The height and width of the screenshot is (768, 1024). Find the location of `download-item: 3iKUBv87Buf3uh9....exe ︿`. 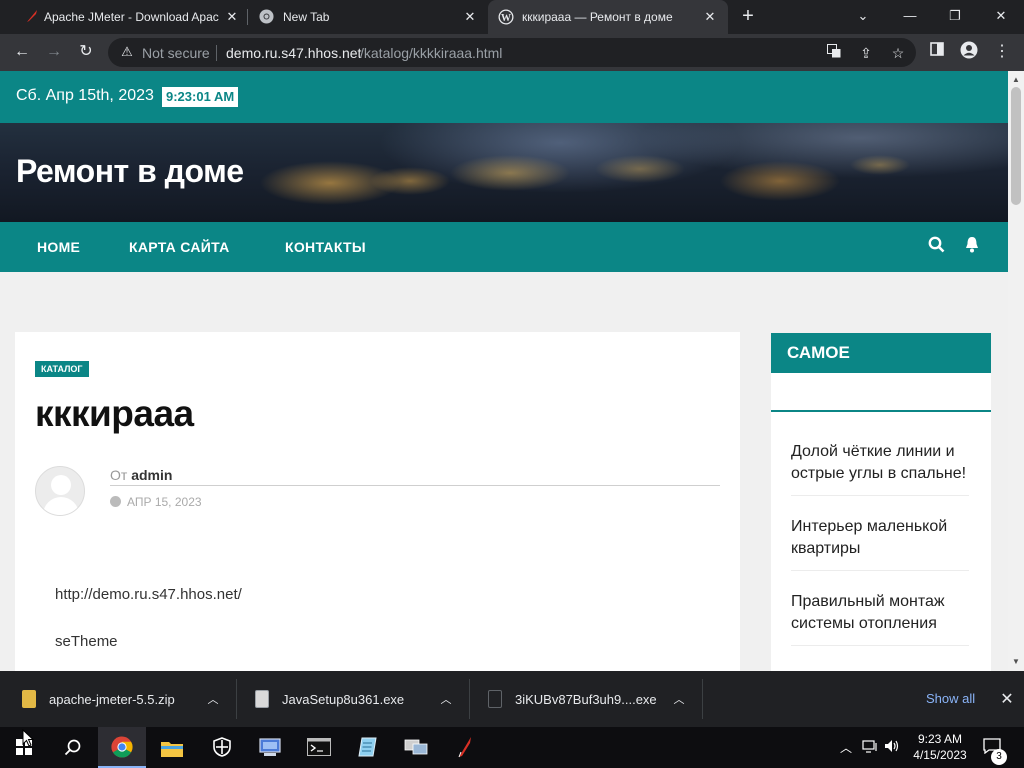

download-item: 3iKUBv87Buf3uh9....exe ︿ is located at coordinates (584, 699).